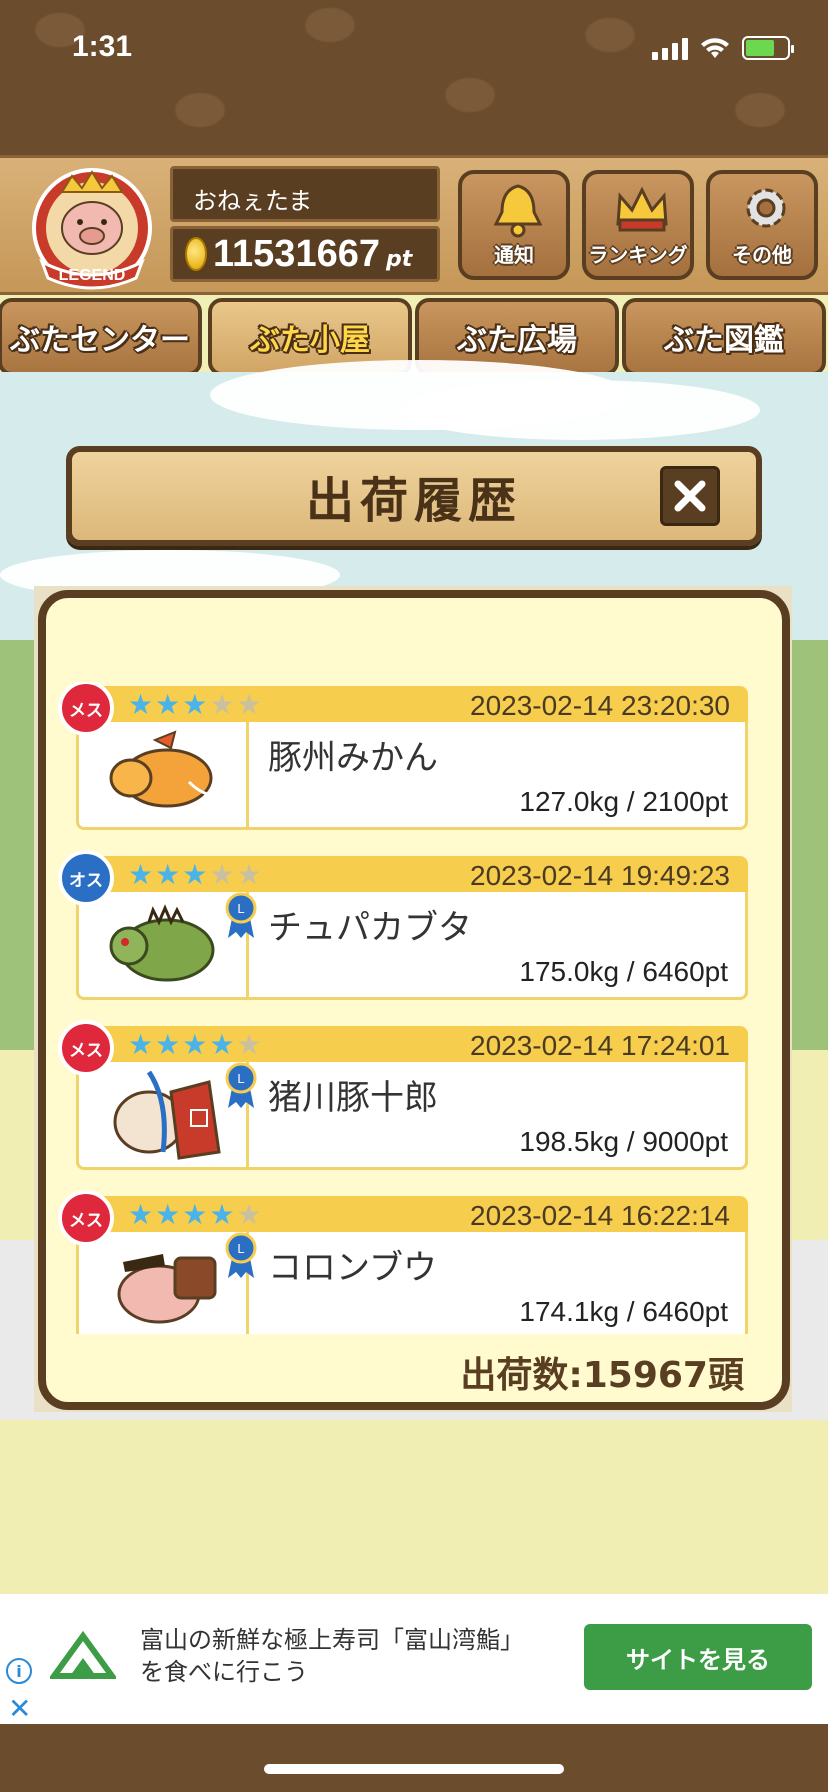  Describe the element at coordinates (413, 501) in the screenshot. I see `dialog-title: 出荷履歴` at that location.